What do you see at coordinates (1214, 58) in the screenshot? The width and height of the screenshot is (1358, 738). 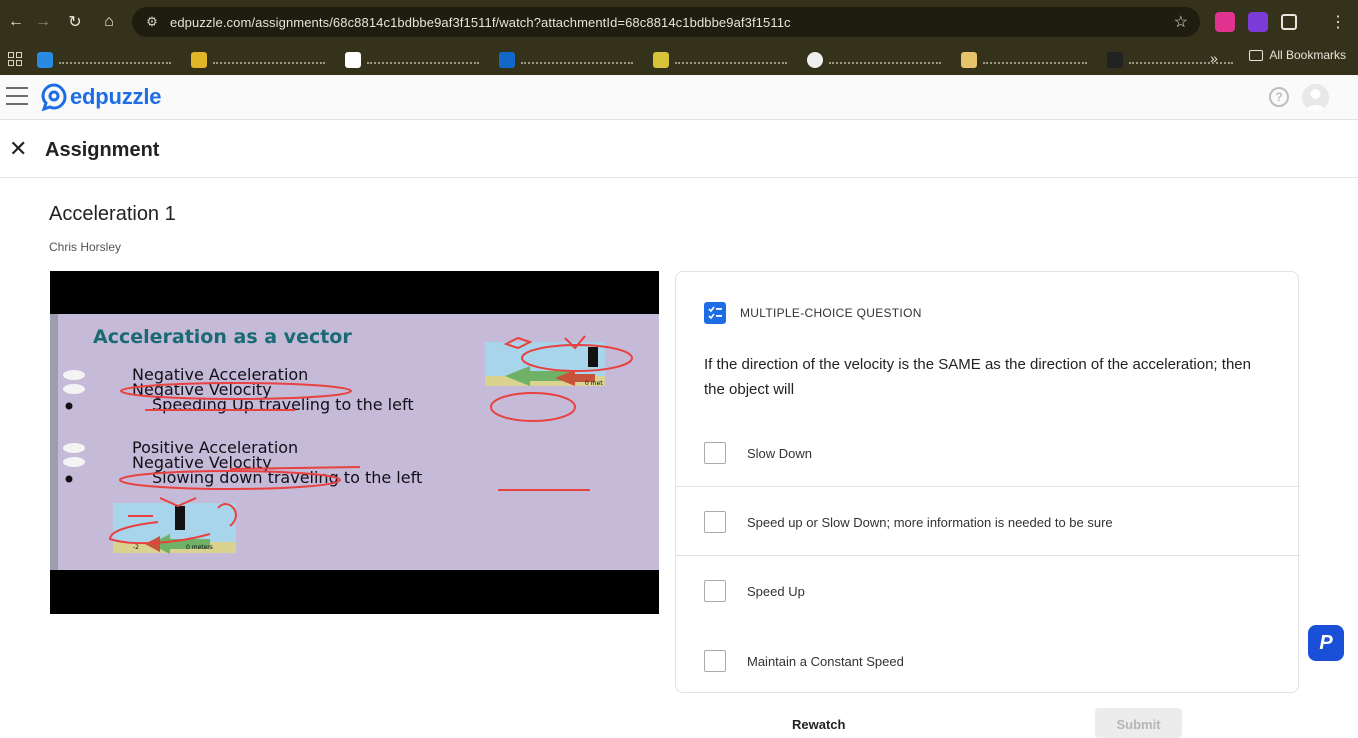 I see `more-bookmarks-icon: »` at bounding box center [1214, 58].